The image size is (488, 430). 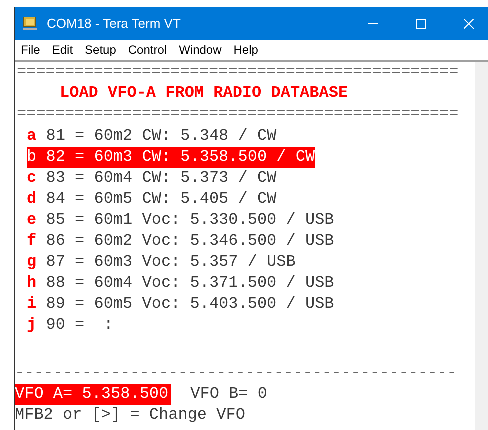 What do you see at coordinates (469, 23) in the screenshot?
I see `close-icon` at bounding box center [469, 23].